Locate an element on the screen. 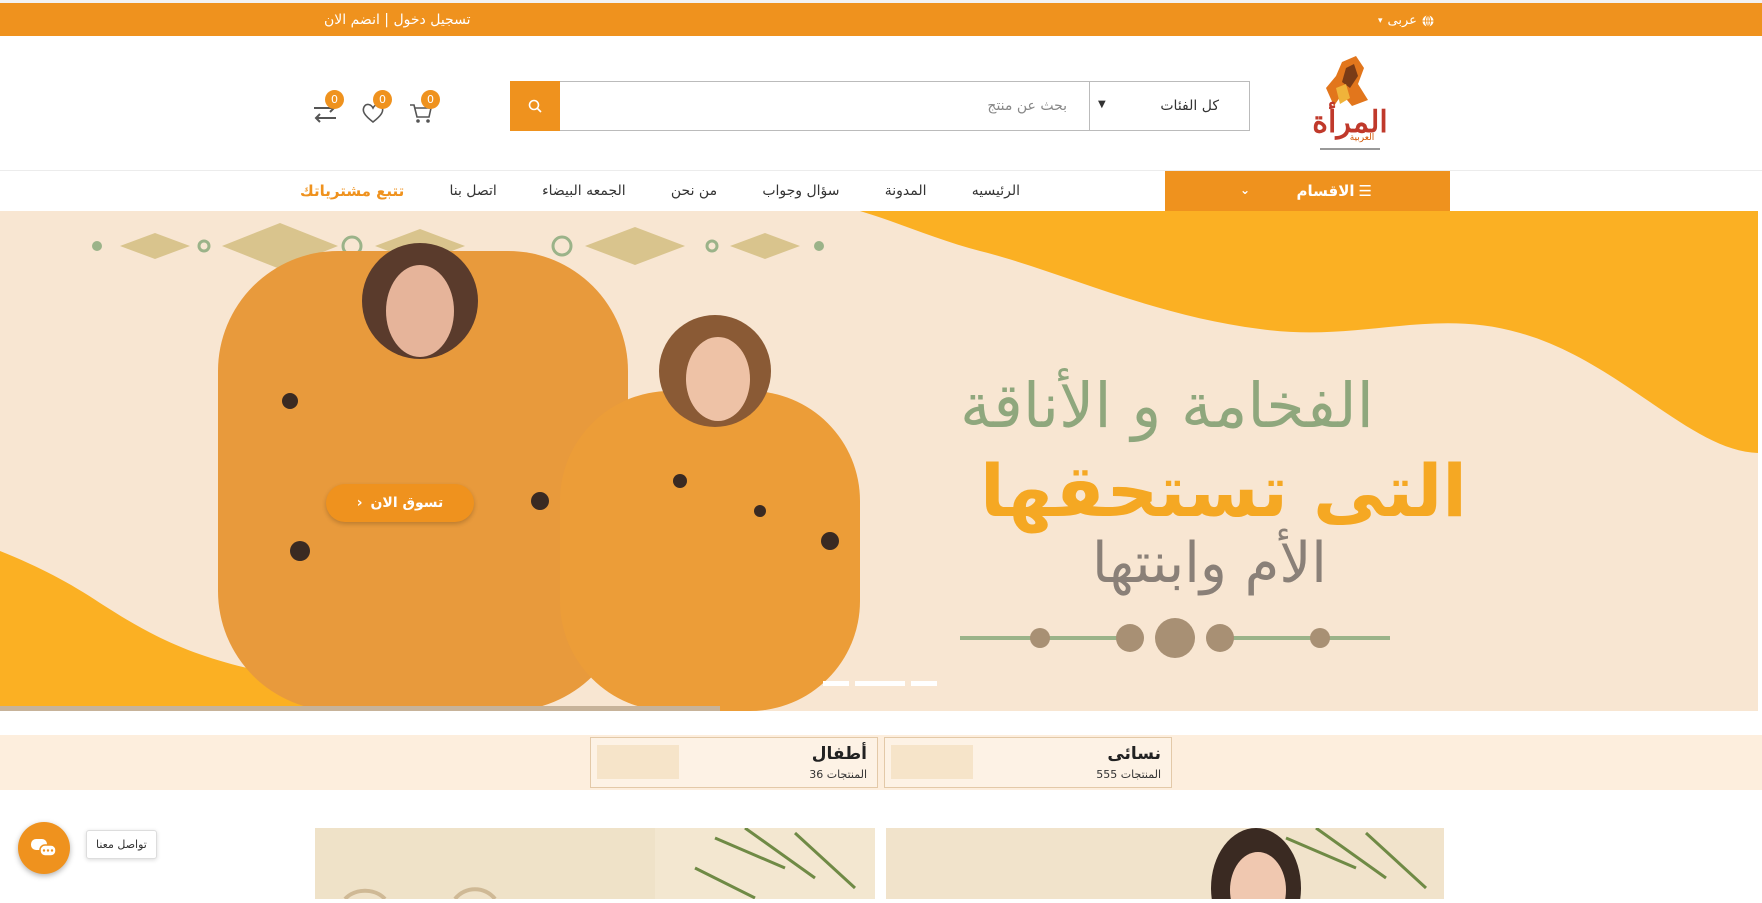 The width and height of the screenshot is (1762, 903). chevron-down-icon: ▾ is located at coordinates (1380, 20).